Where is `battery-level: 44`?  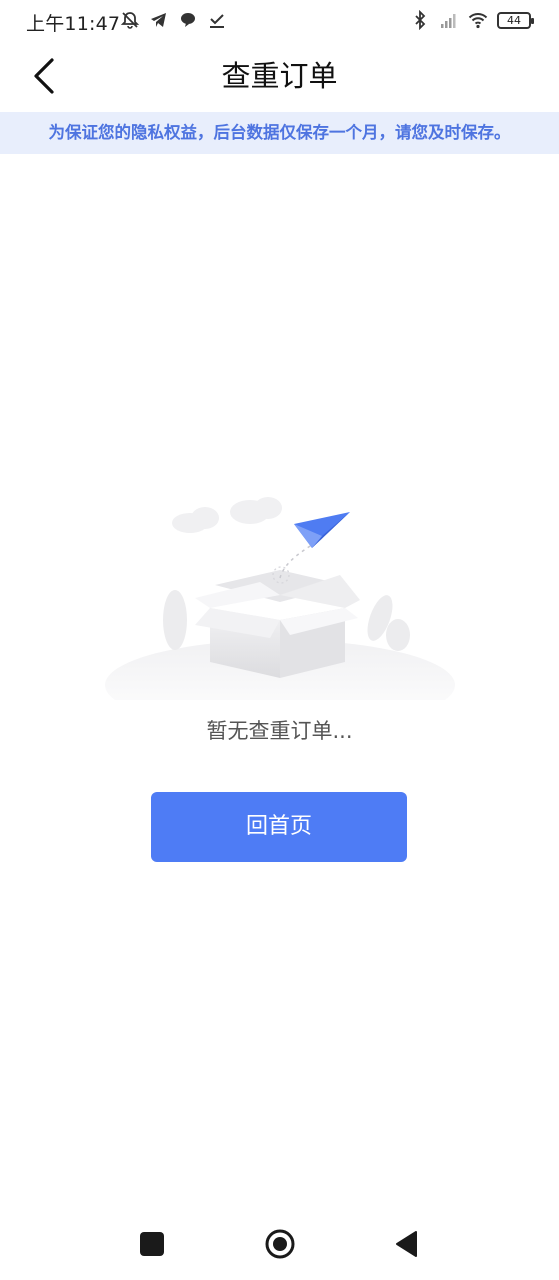
battery-level: 44 is located at coordinates (514, 20).